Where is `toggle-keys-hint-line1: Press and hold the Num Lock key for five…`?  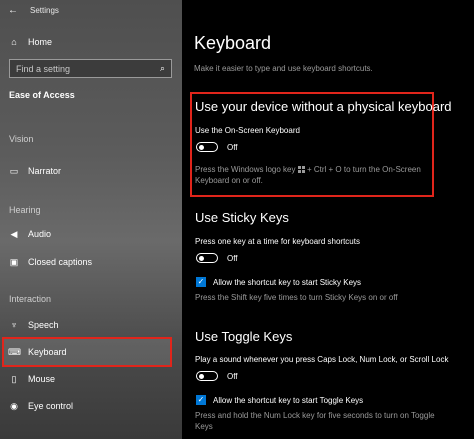 toggle-keys-hint-line1: Press and hold the Num Lock key for five… is located at coordinates (315, 415).